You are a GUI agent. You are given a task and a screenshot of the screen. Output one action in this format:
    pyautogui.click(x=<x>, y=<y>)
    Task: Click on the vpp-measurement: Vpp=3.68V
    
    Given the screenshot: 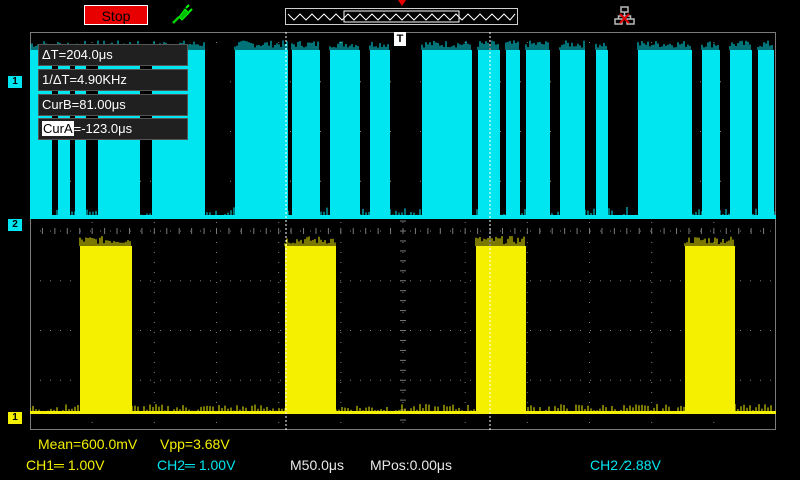 What is the action you would take?
    pyautogui.click(x=195, y=444)
    